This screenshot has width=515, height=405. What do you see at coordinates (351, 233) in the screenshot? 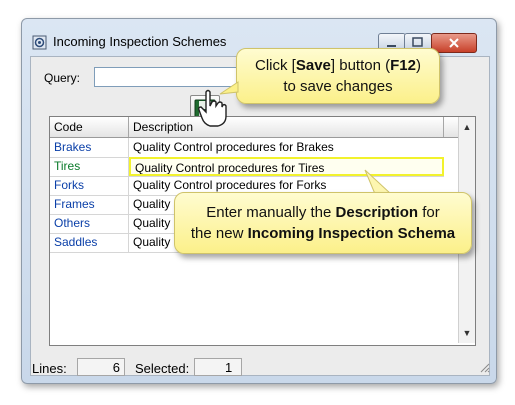
I see `description-hint-bold: Incoming Inspection Schema` at bounding box center [351, 233].